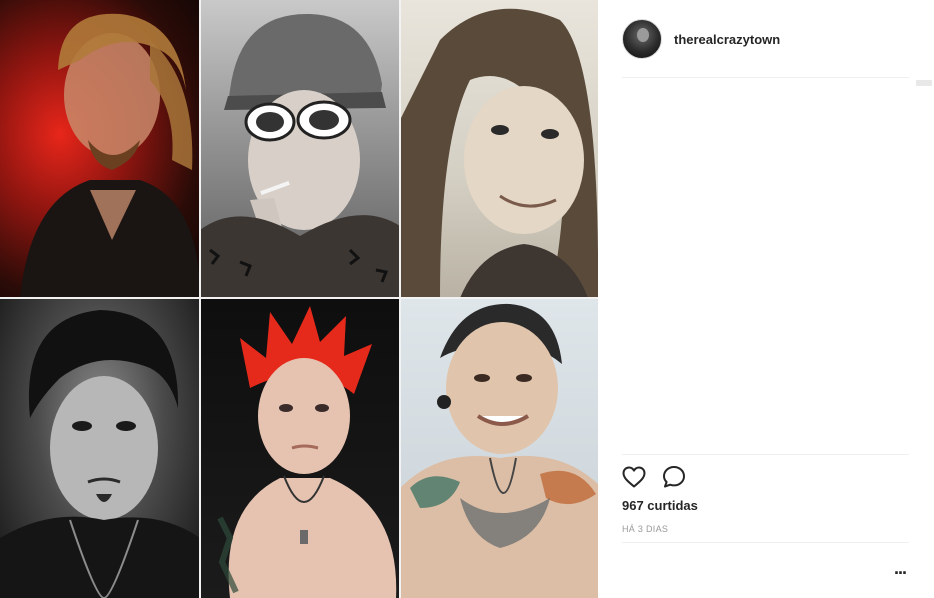  I want to click on like-count: 967 curtidas, so click(660, 505).